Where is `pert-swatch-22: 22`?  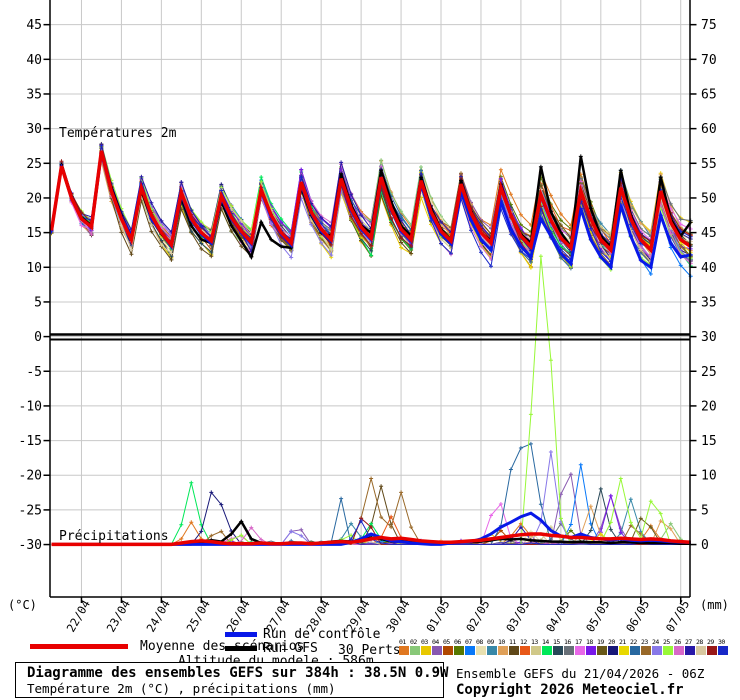
pert-swatch-22: 22 is located at coordinates (635, 646).